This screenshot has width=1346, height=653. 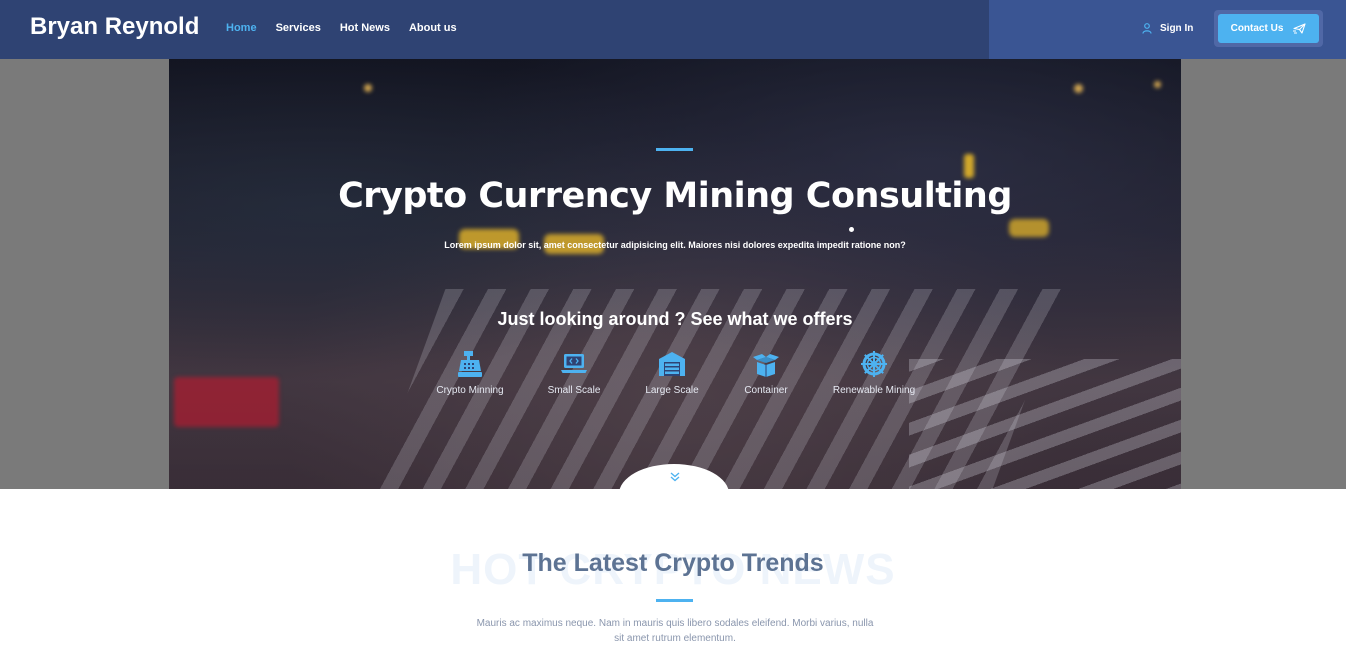 I want to click on user-icon, so click(x=1147, y=28).